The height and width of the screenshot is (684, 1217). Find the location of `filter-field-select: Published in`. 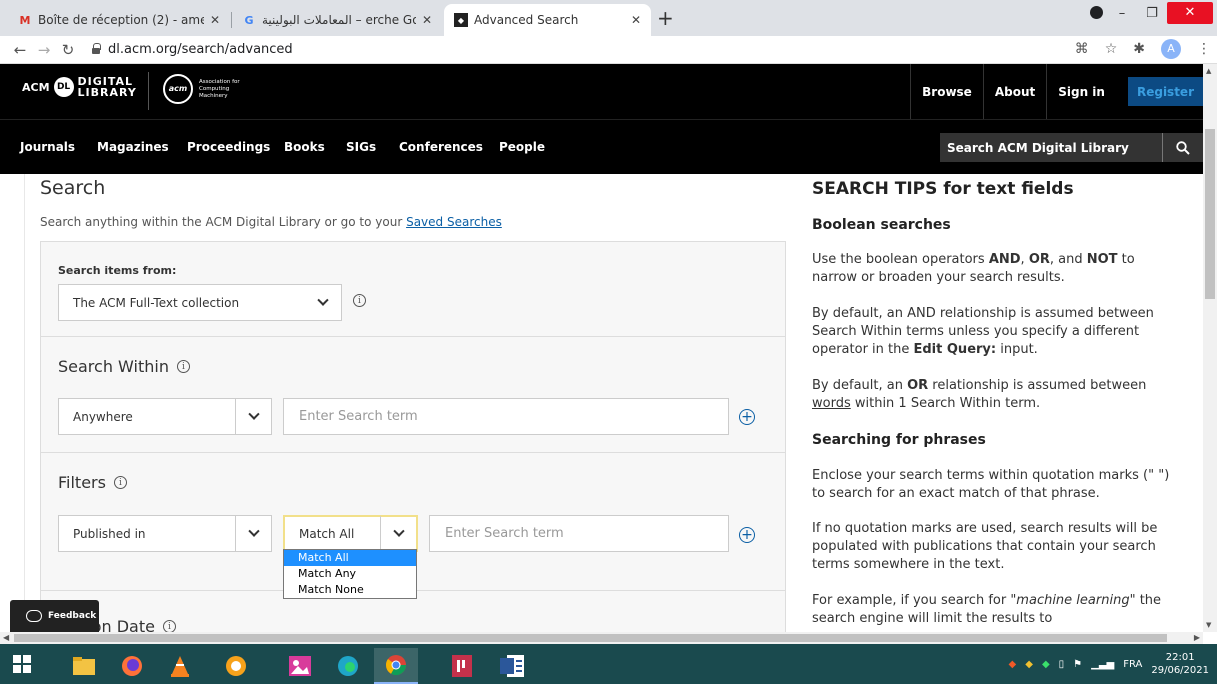

filter-field-select: Published in is located at coordinates (165, 533).